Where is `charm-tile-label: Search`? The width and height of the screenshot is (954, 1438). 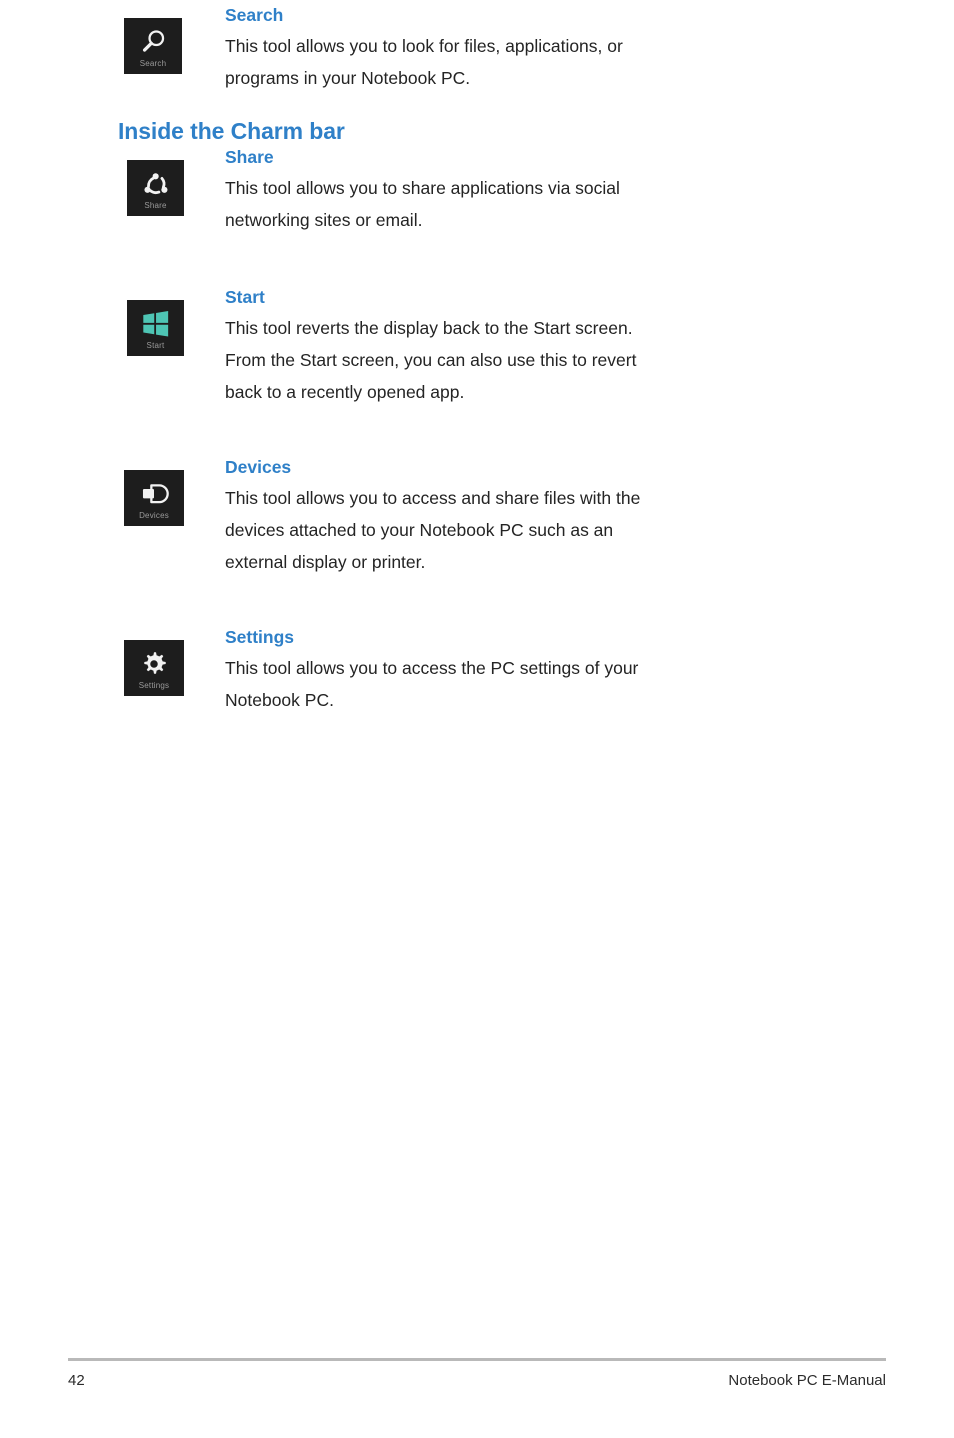 charm-tile-label: Search is located at coordinates (153, 63).